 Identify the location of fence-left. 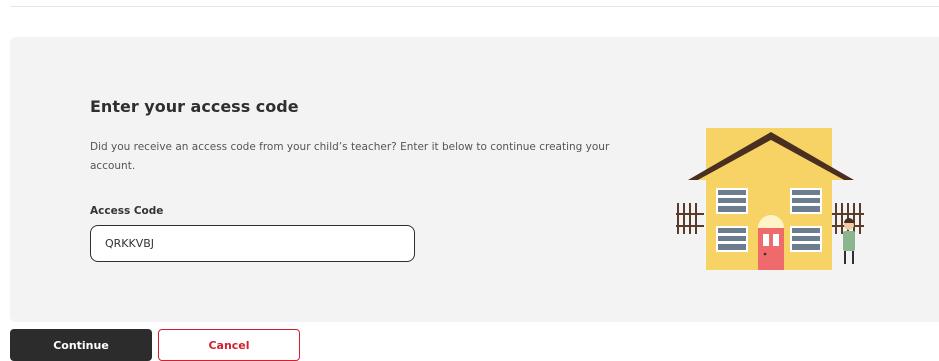
(690, 218).